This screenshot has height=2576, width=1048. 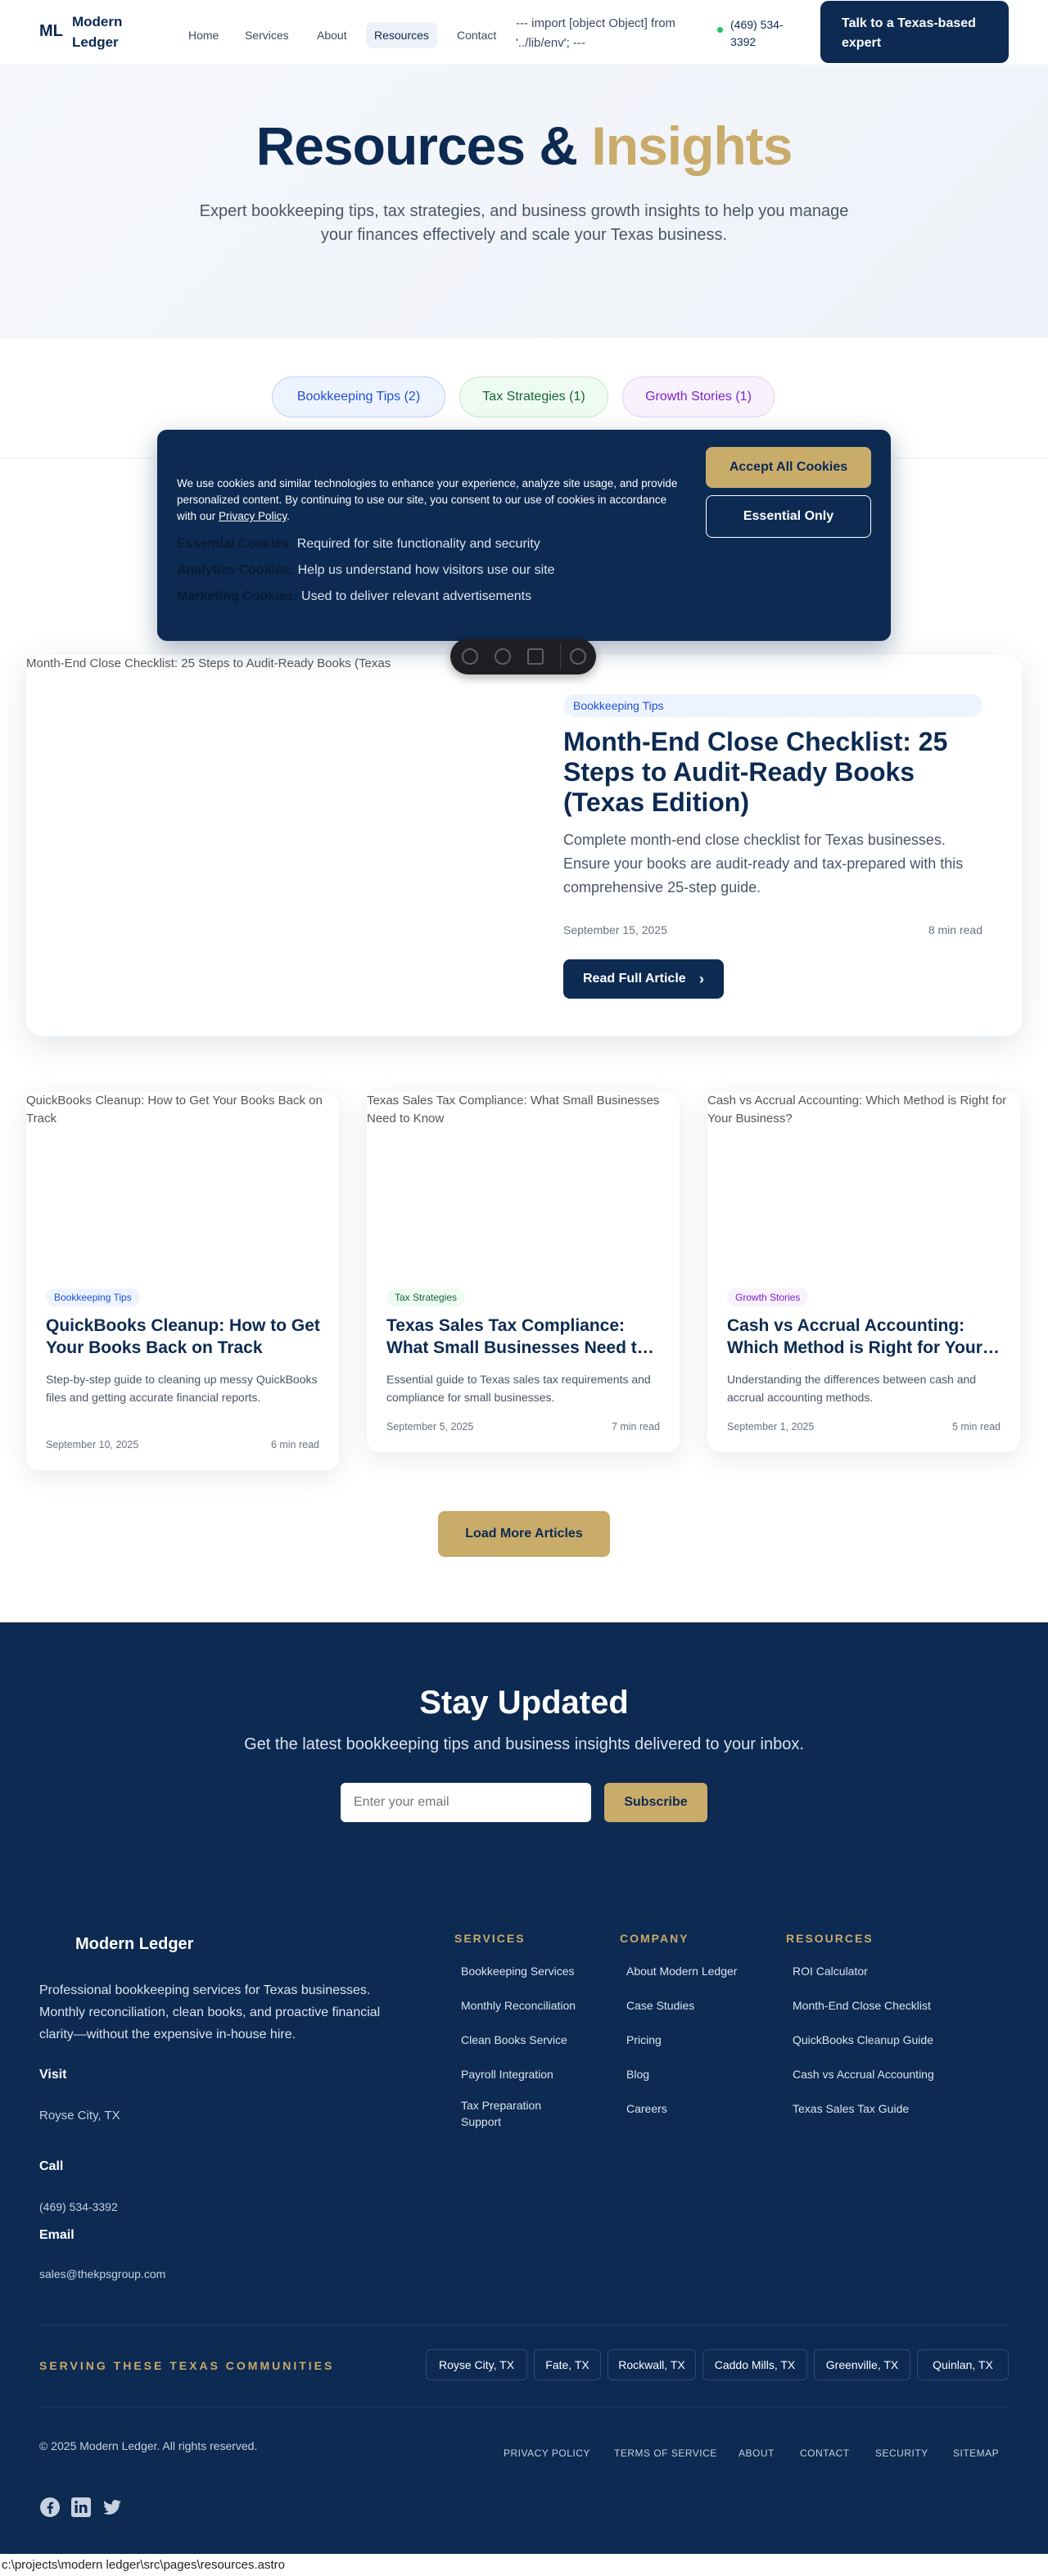 What do you see at coordinates (50, 2507) in the screenshot?
I see `facebook-icon` at bounding box center [50, 2507].